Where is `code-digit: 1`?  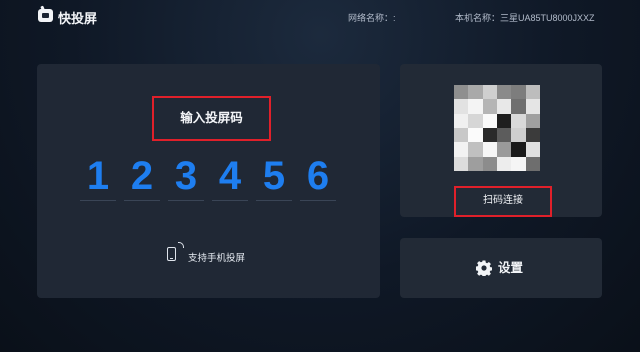 code-digit: 1 is located at coordinates (98, 176).